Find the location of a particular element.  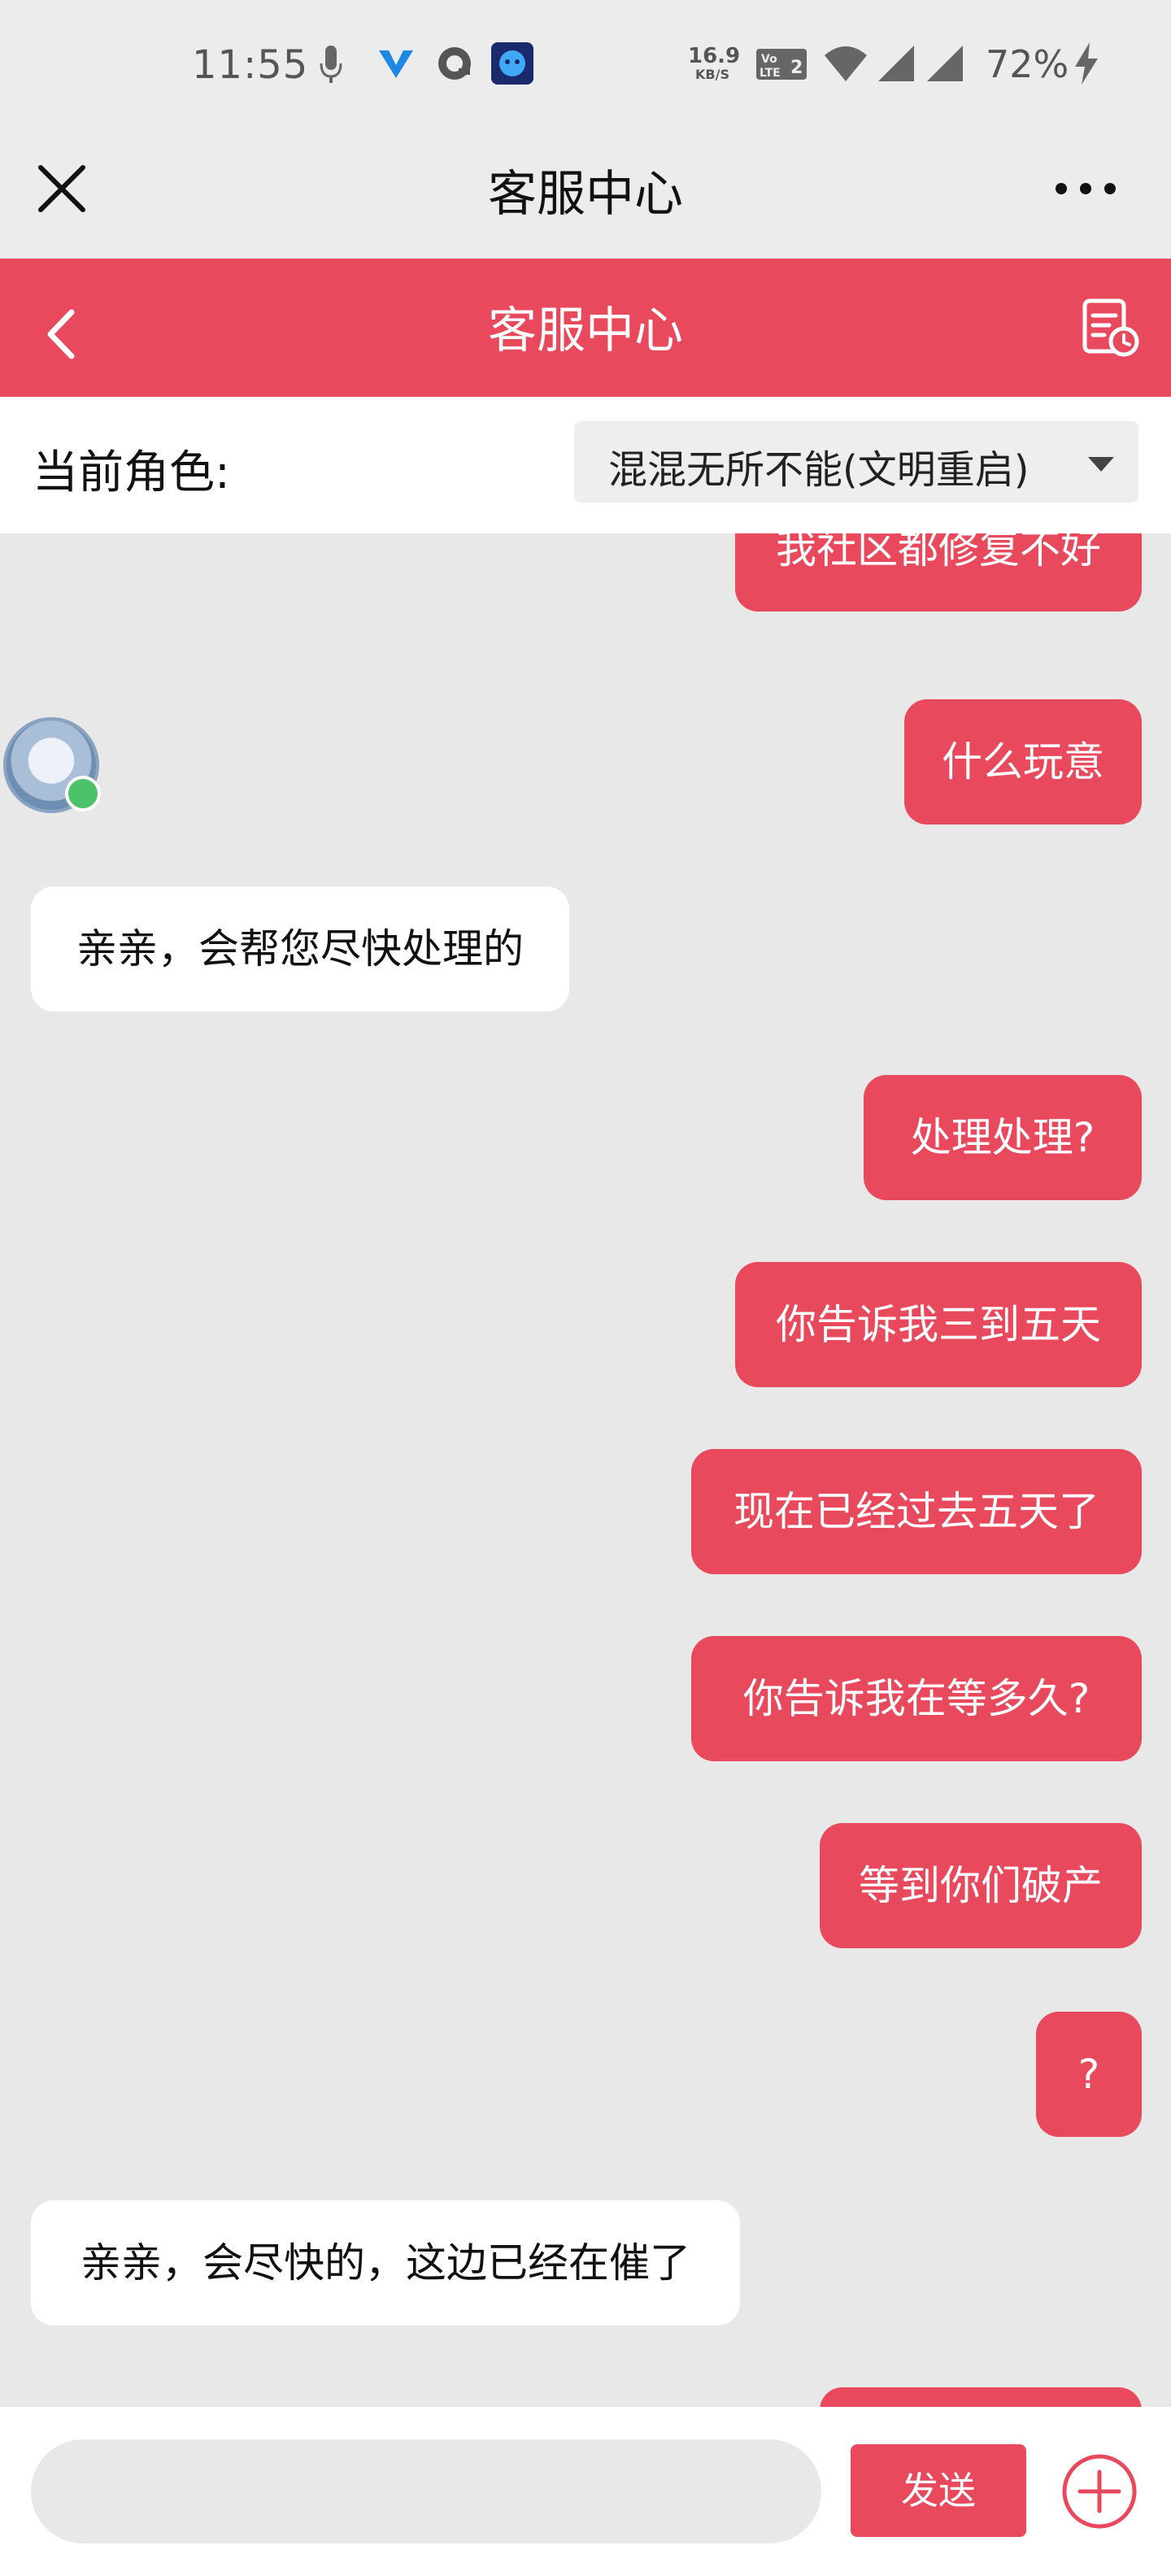

message-bubble-out: 什么玩意 is located at coordinates (1023, 762).